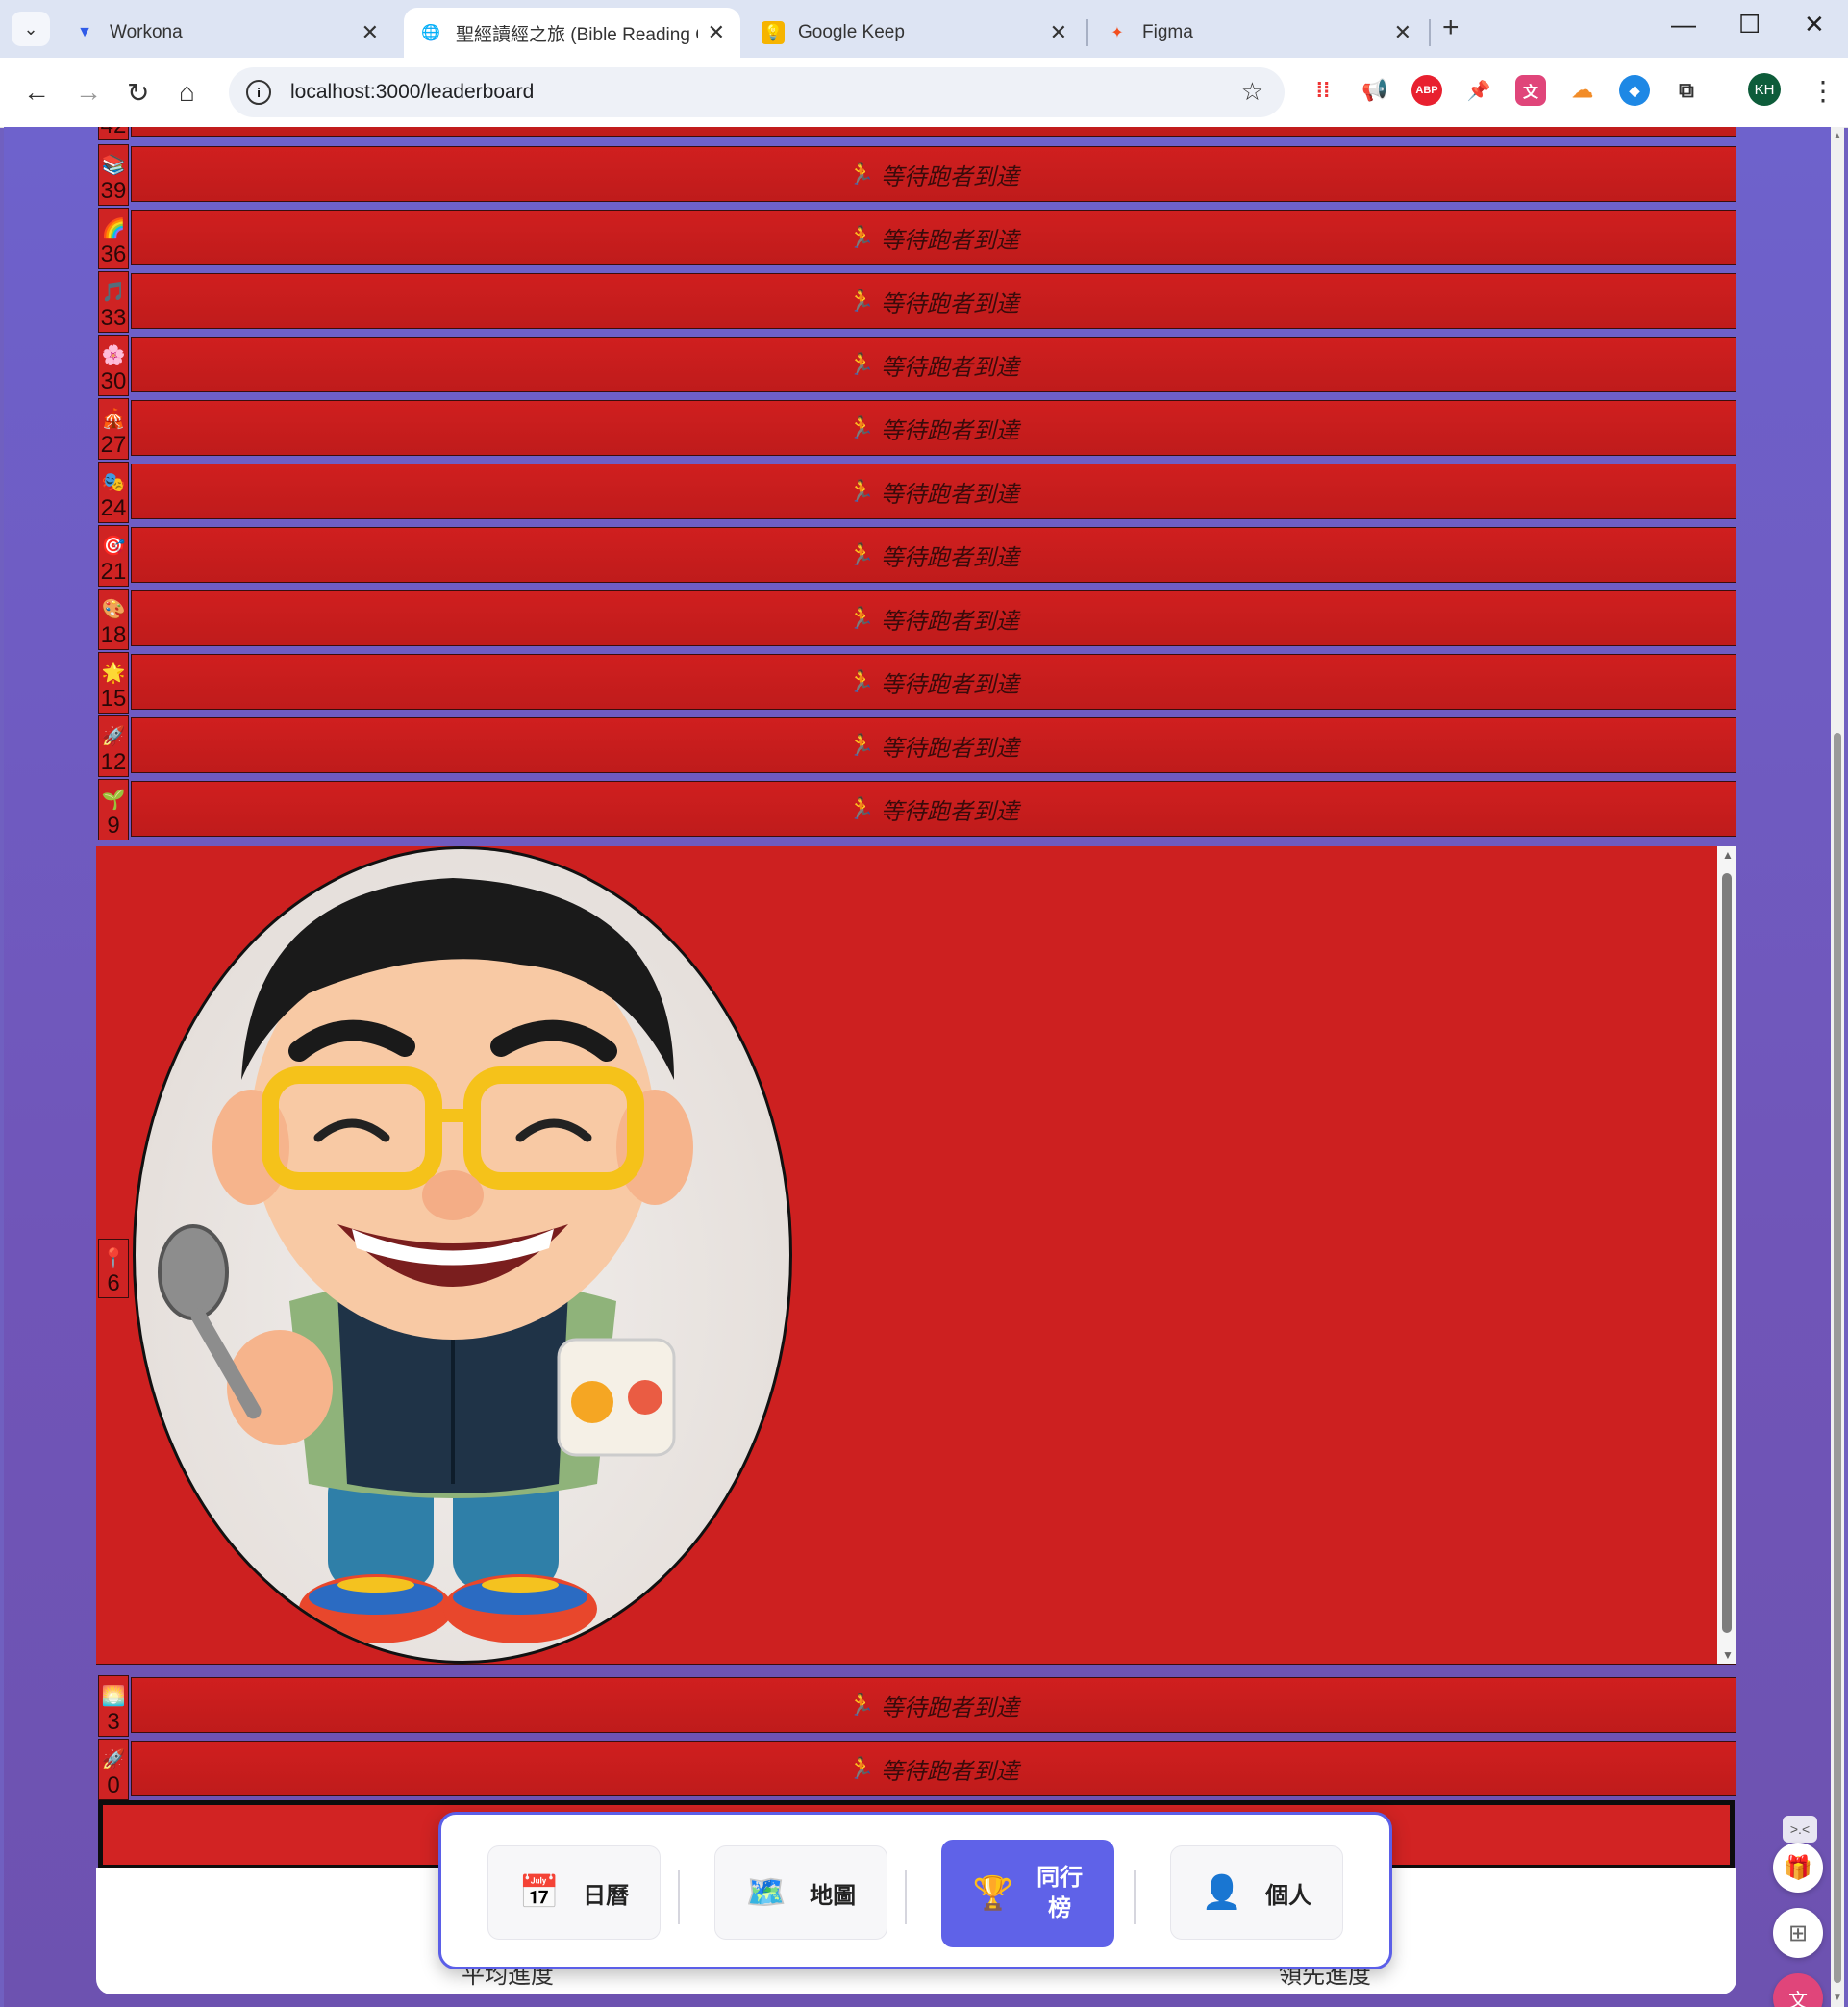 This screenshot has width=1848, height=2007. Describe the element at coordinates (1749, 25) in the screenshot. I see `maximize-icon: ☐` at that location.